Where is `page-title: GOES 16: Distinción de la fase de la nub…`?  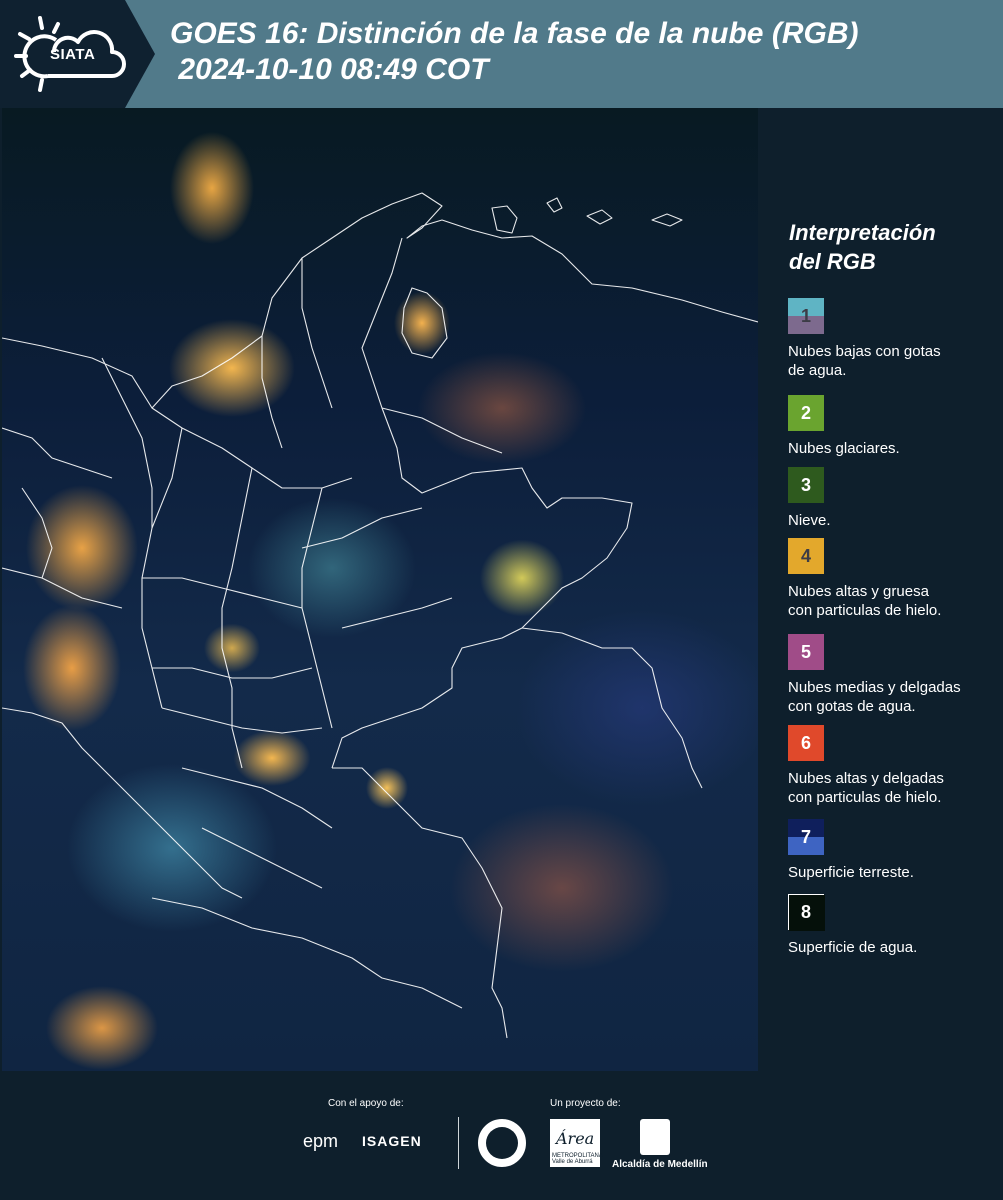
page-title: GOES 16: Distinción de la fase de la nub… is located at coordinates (514, 51).